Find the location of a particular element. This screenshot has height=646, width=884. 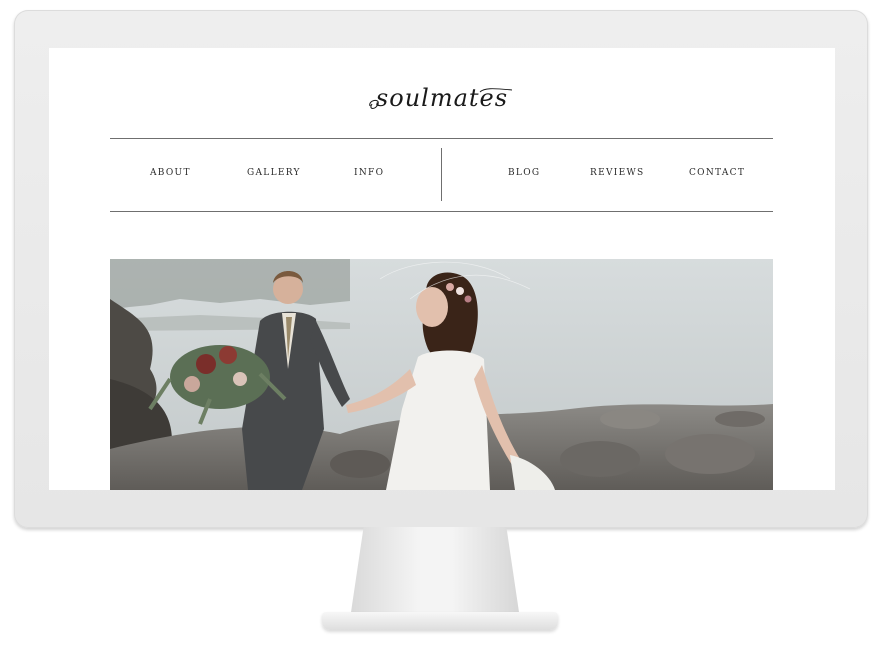

nav-center-divider is located at coordinates (441, 174).